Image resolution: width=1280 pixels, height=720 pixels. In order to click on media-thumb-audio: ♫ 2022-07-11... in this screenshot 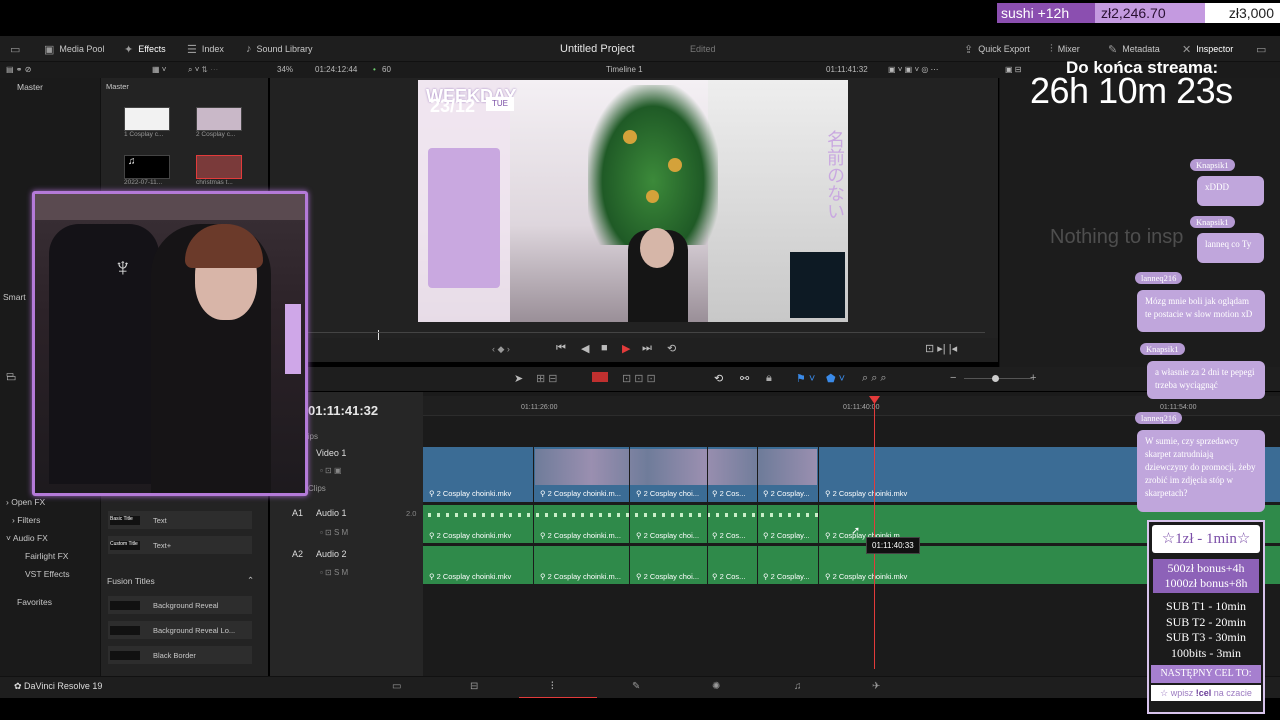, I will do `click(147, 170)`.